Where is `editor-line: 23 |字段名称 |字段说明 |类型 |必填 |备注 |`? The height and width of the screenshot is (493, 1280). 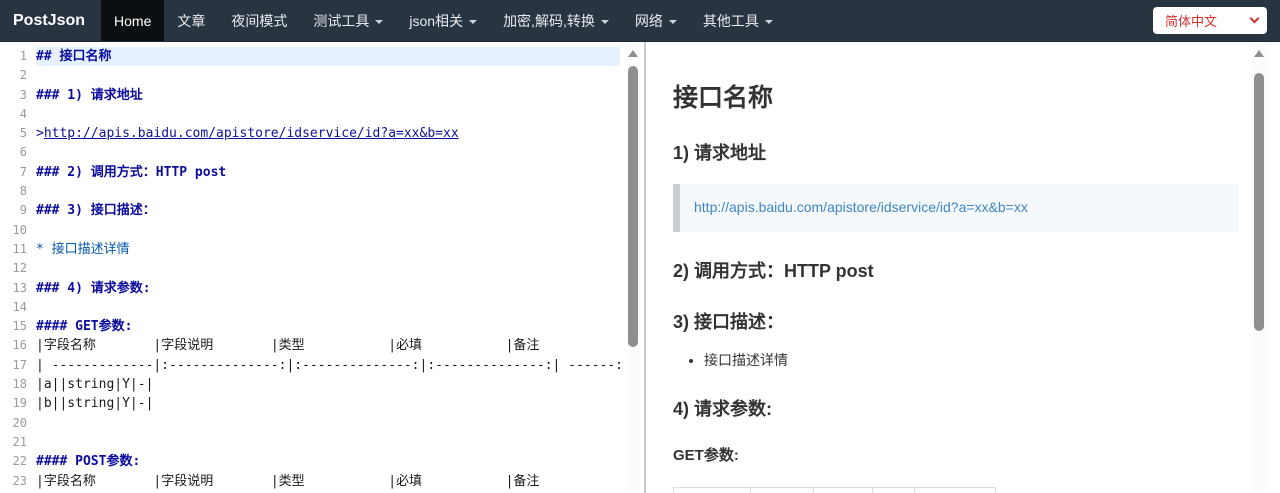
editor-line: 23 |字段名称 |字段说明 |类型 |必填 |备注 | is located at coordinates (322, 481).